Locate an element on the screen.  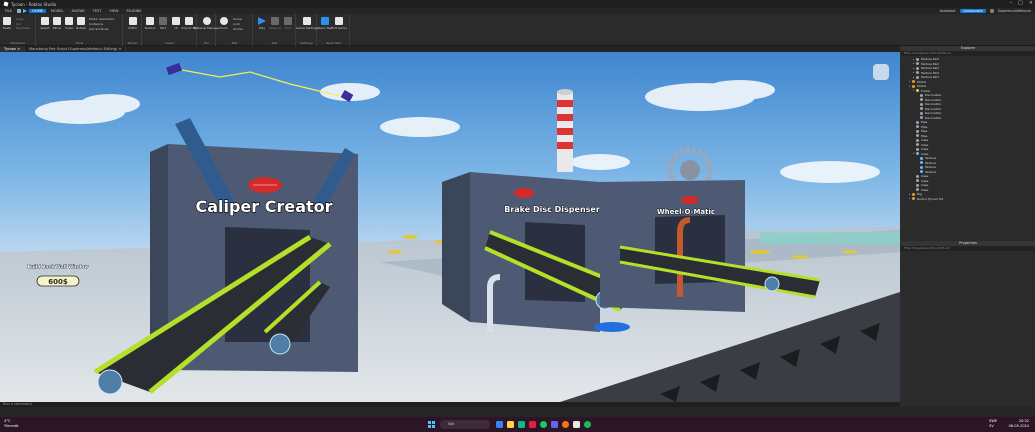
resume-icon is located at coordinates (275, 21).